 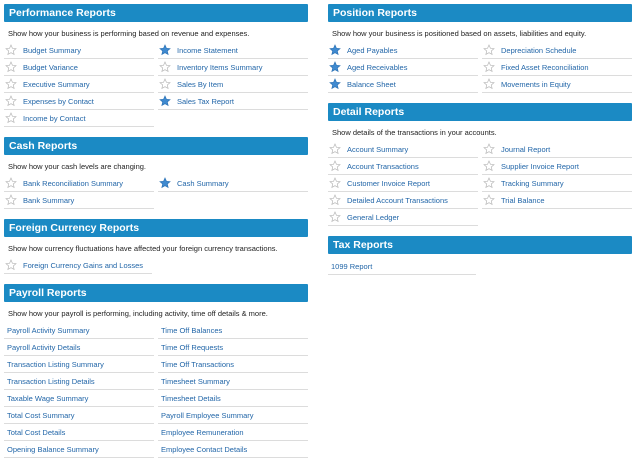 I want to click on report-item-timesheet-details: Timesheet Details, so click(x=233, y=398).